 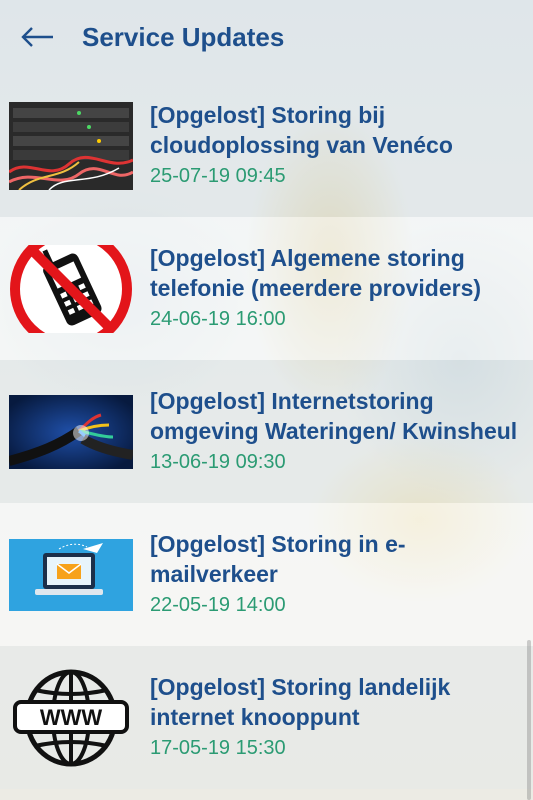 I want to click on back-button, so click(x=38, y=37).